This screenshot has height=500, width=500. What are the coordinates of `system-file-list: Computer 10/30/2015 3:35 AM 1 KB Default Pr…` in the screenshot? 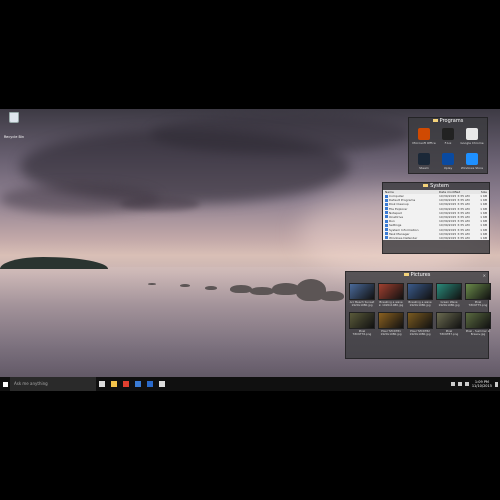 It's located at (436, 217).